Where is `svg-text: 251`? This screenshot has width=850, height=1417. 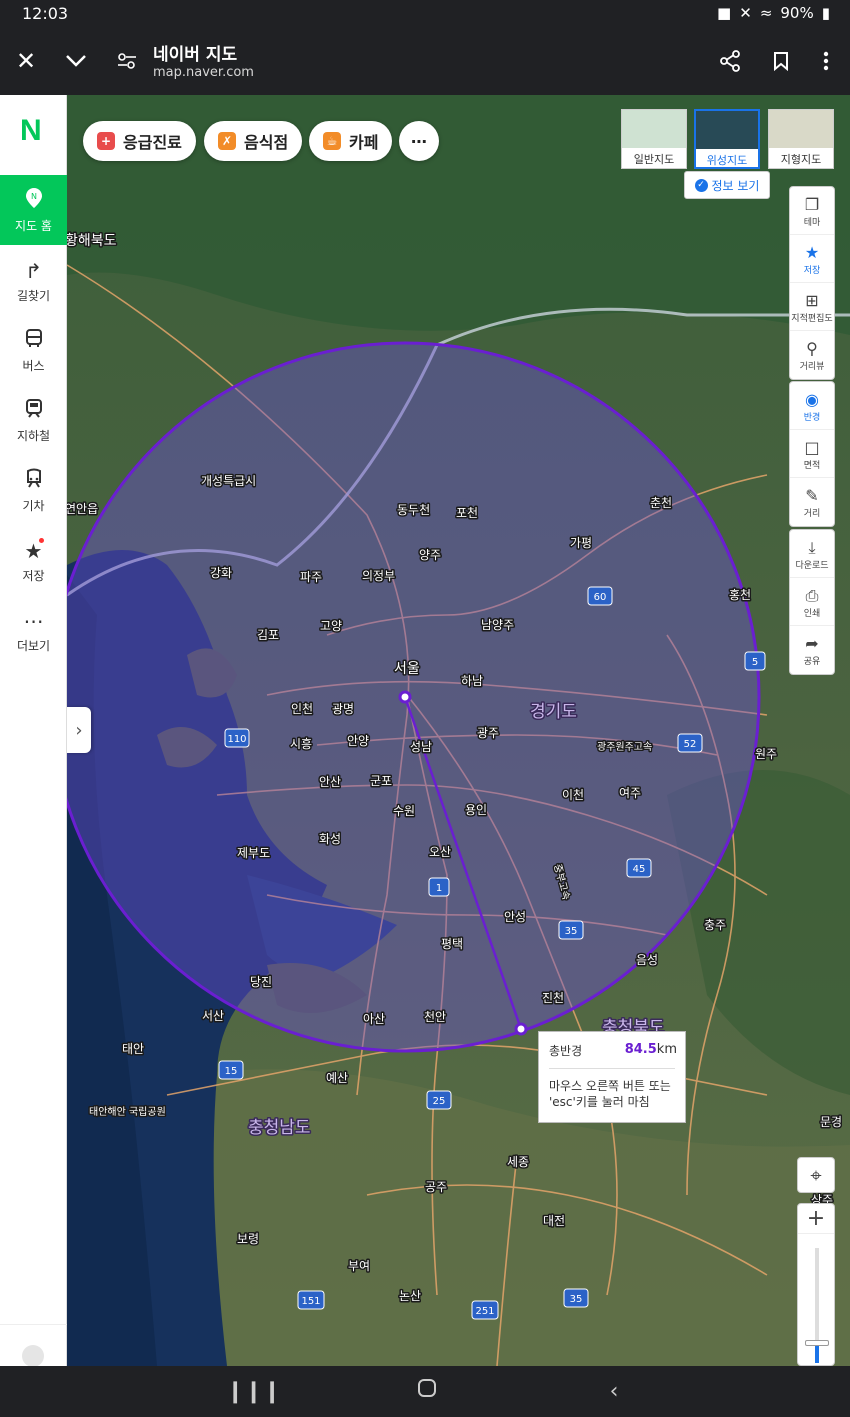 svg-text: 251 is located at coordinates (484, 1311).